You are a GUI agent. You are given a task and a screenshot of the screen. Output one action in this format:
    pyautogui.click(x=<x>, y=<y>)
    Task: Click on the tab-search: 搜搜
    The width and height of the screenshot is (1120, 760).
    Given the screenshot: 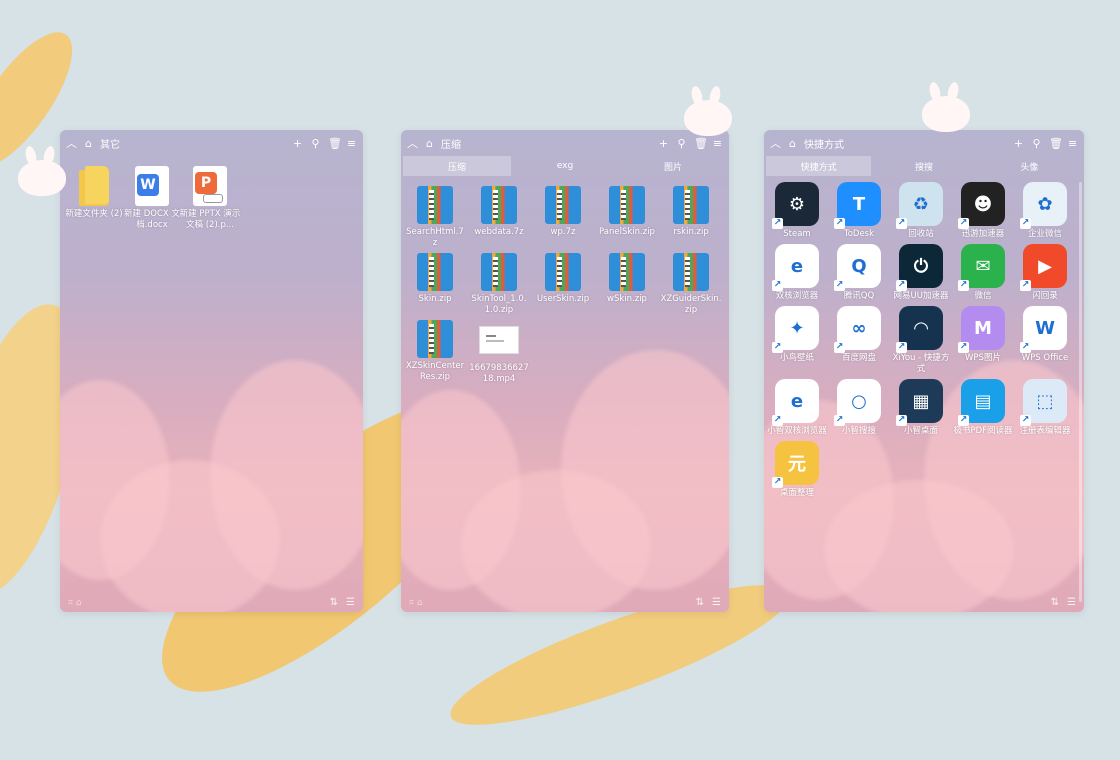 What is the action you would take?
    pyautogui.click(x=923, y=166)
    